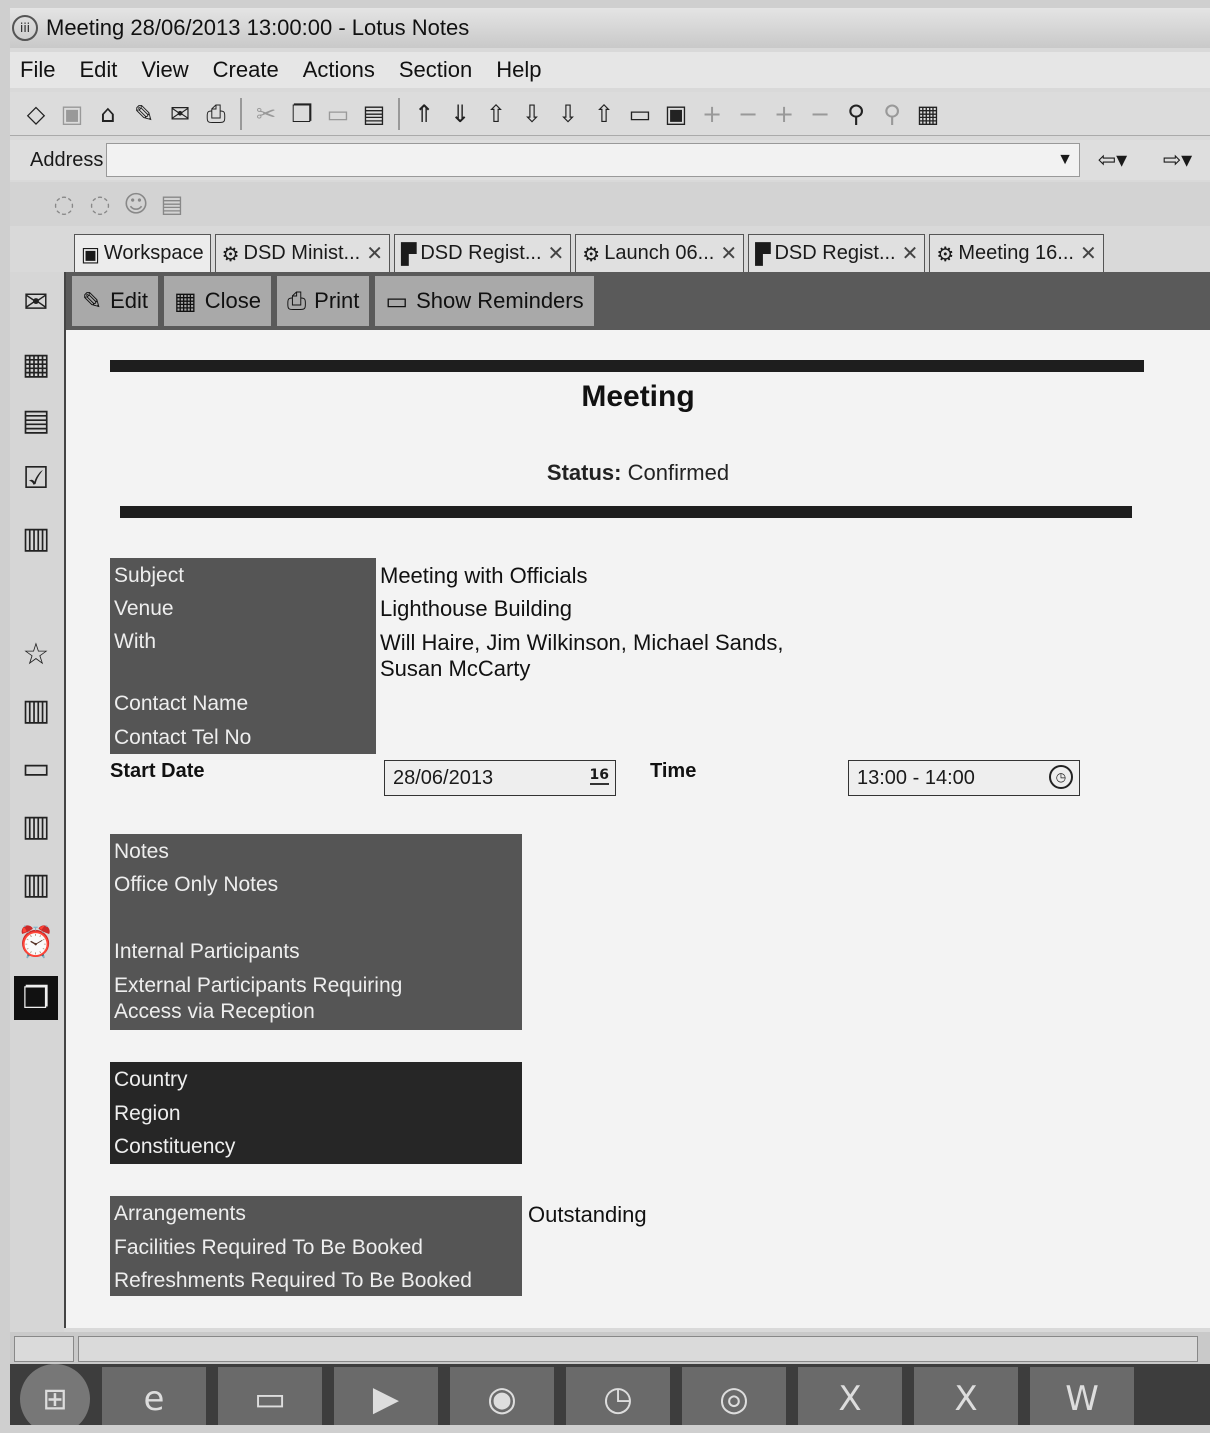 This screenshot has height=1433, width=1210. What do you see at coordinates (1082, 1396) in the screenshot?
I see `word-icon: W` at bounding box center [1082, 1396].